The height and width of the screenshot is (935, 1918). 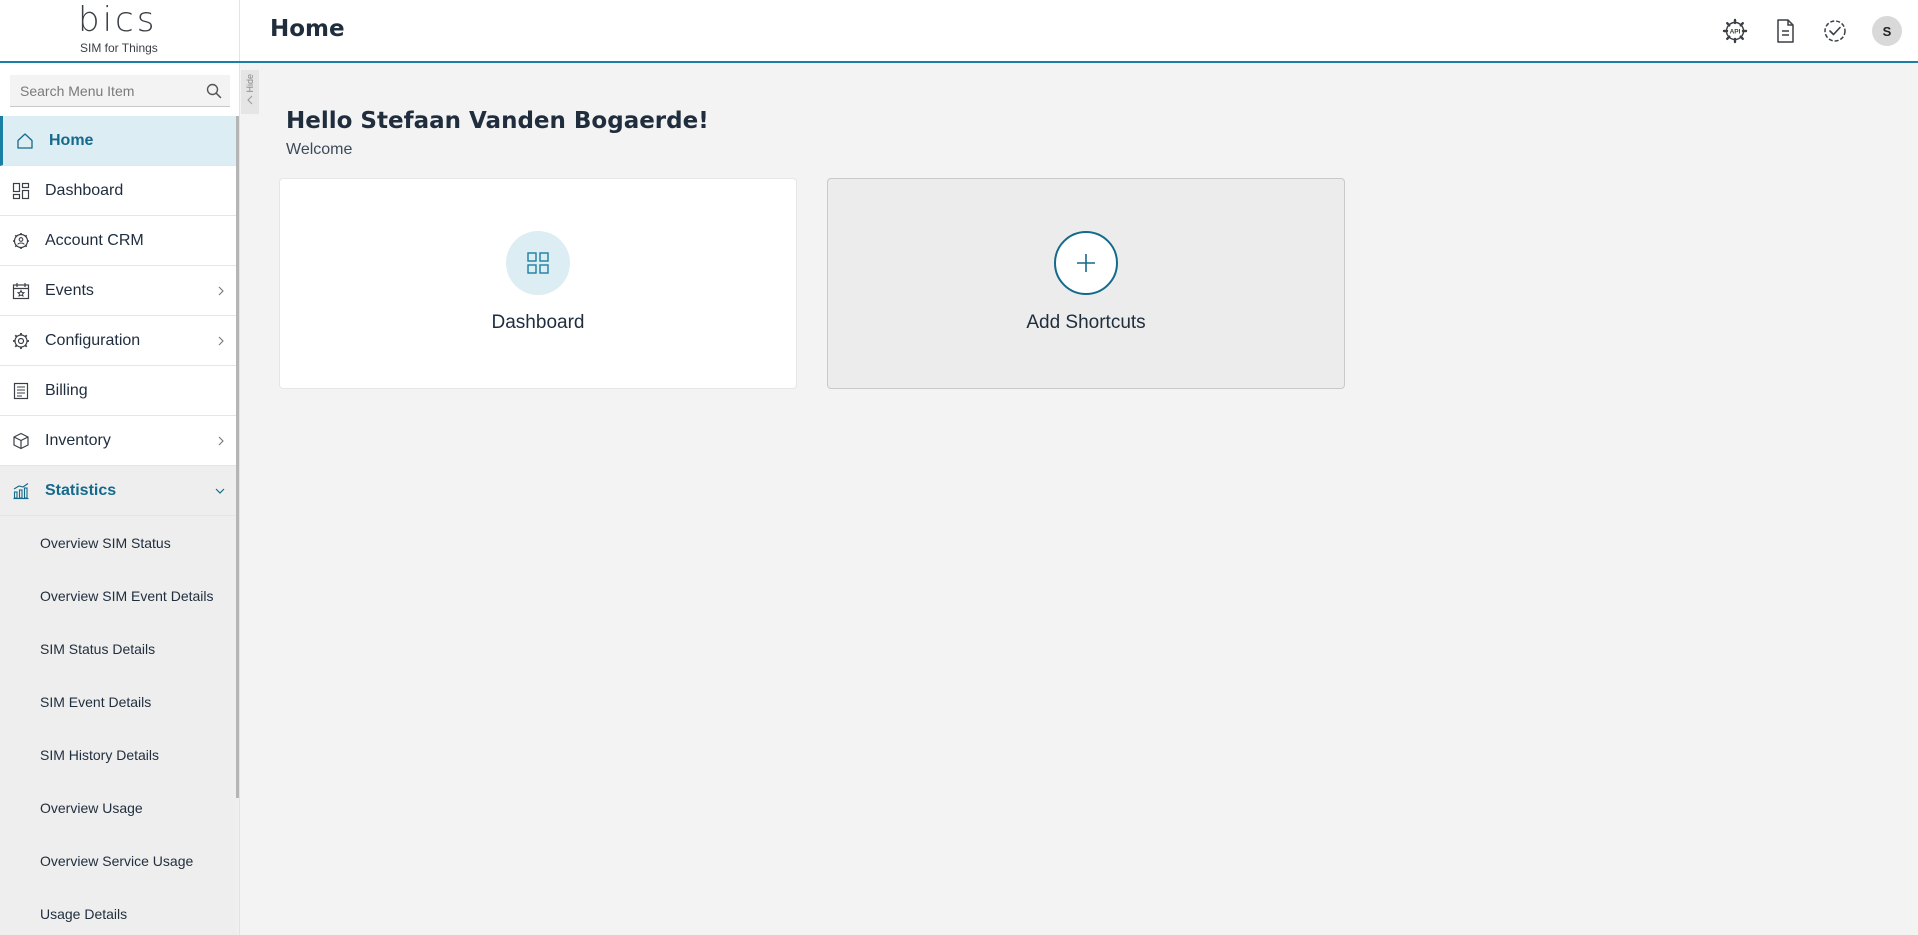 What do you see at coordinates (21, 491) in the screenshot?
I see `chart-icon` at bounding box center [21, 491].